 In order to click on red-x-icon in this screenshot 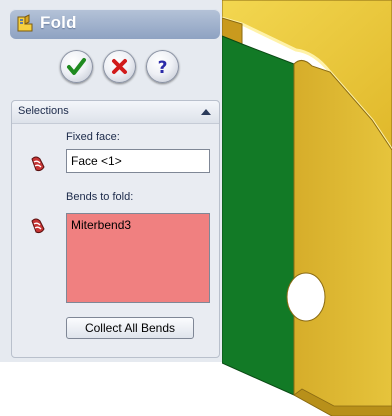, I will do `click(119, 66)`.